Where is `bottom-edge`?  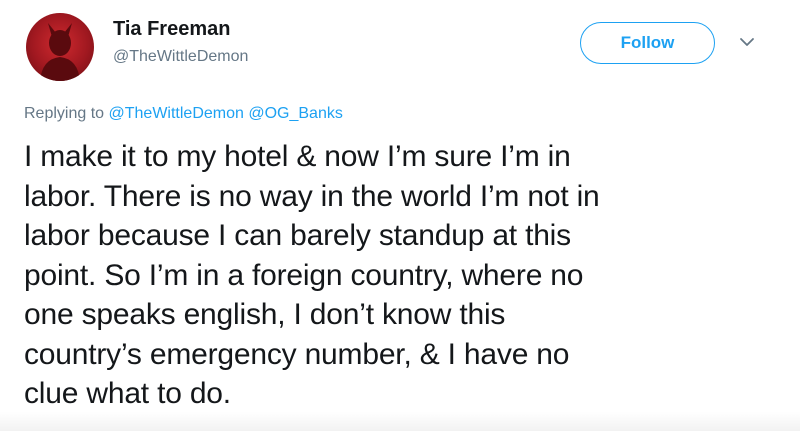
bottom-edge is located at coordinates (400, 421).